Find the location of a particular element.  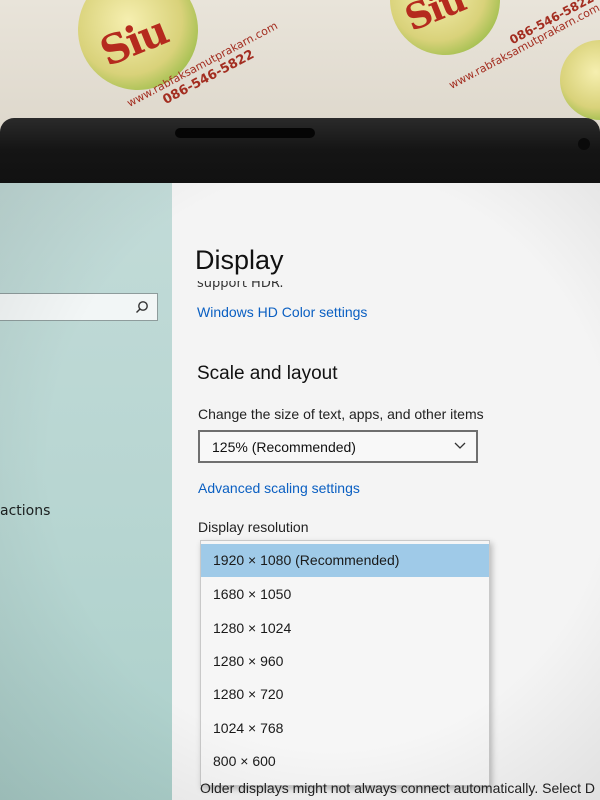

page-title: Display is located at coordinates (239, 260).